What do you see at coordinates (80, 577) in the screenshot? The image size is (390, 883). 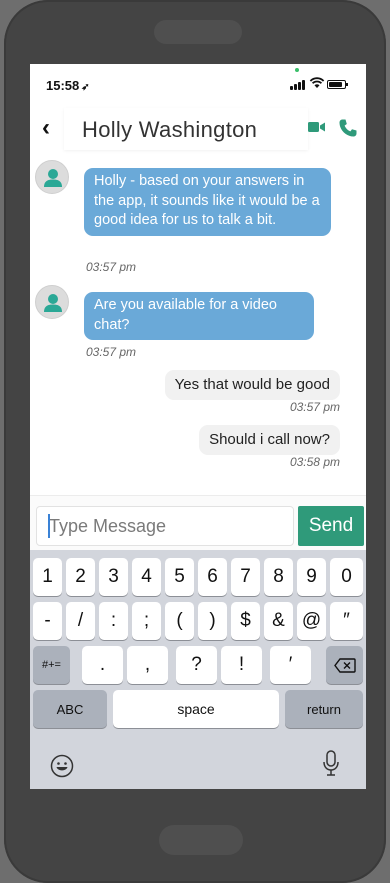 I see `key: 2` at bounding box center [80, 577].